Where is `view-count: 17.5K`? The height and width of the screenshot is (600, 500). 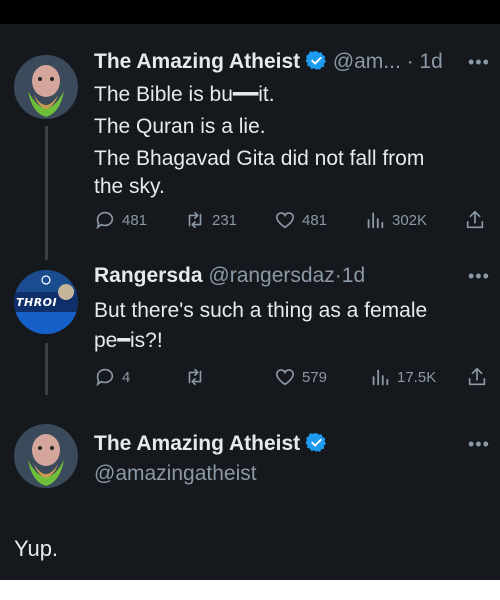 view-count: 17.5K is located at coordinates (417, 377).